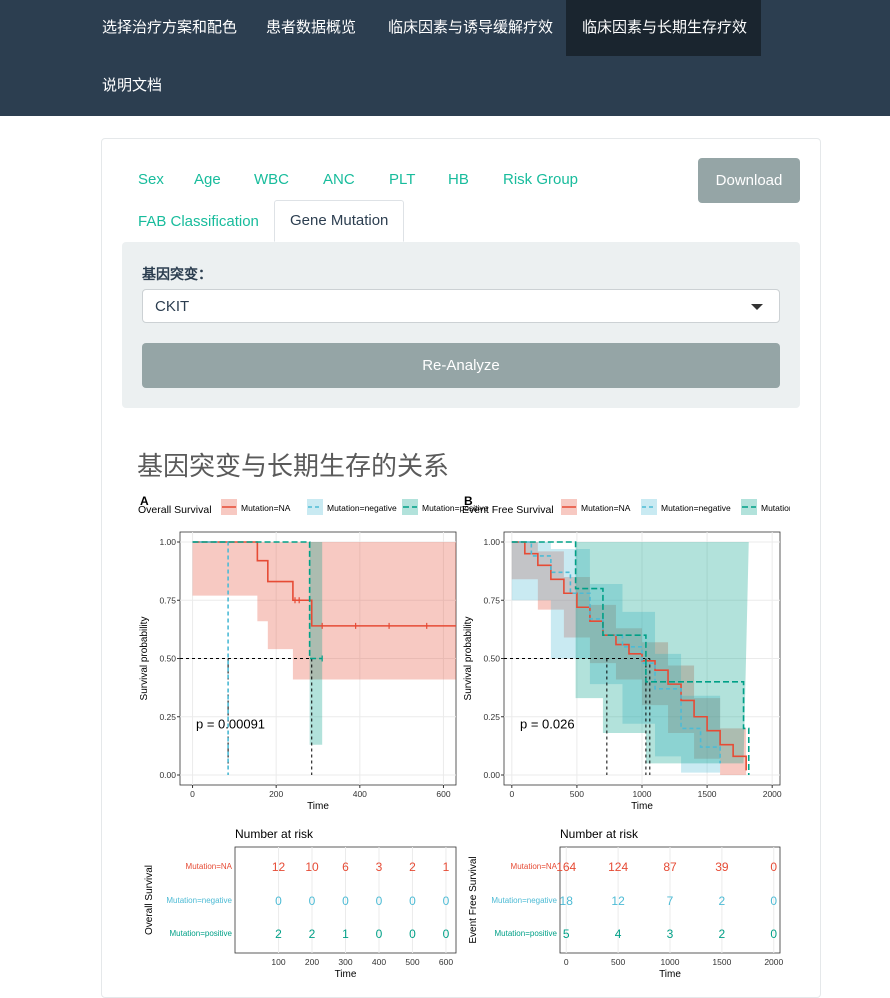 This screenshot has width=890, height=998. Describe the element at coordinates (721, 962) in the screenshot. I see `risk-x-tick-label: 1500` at that location.